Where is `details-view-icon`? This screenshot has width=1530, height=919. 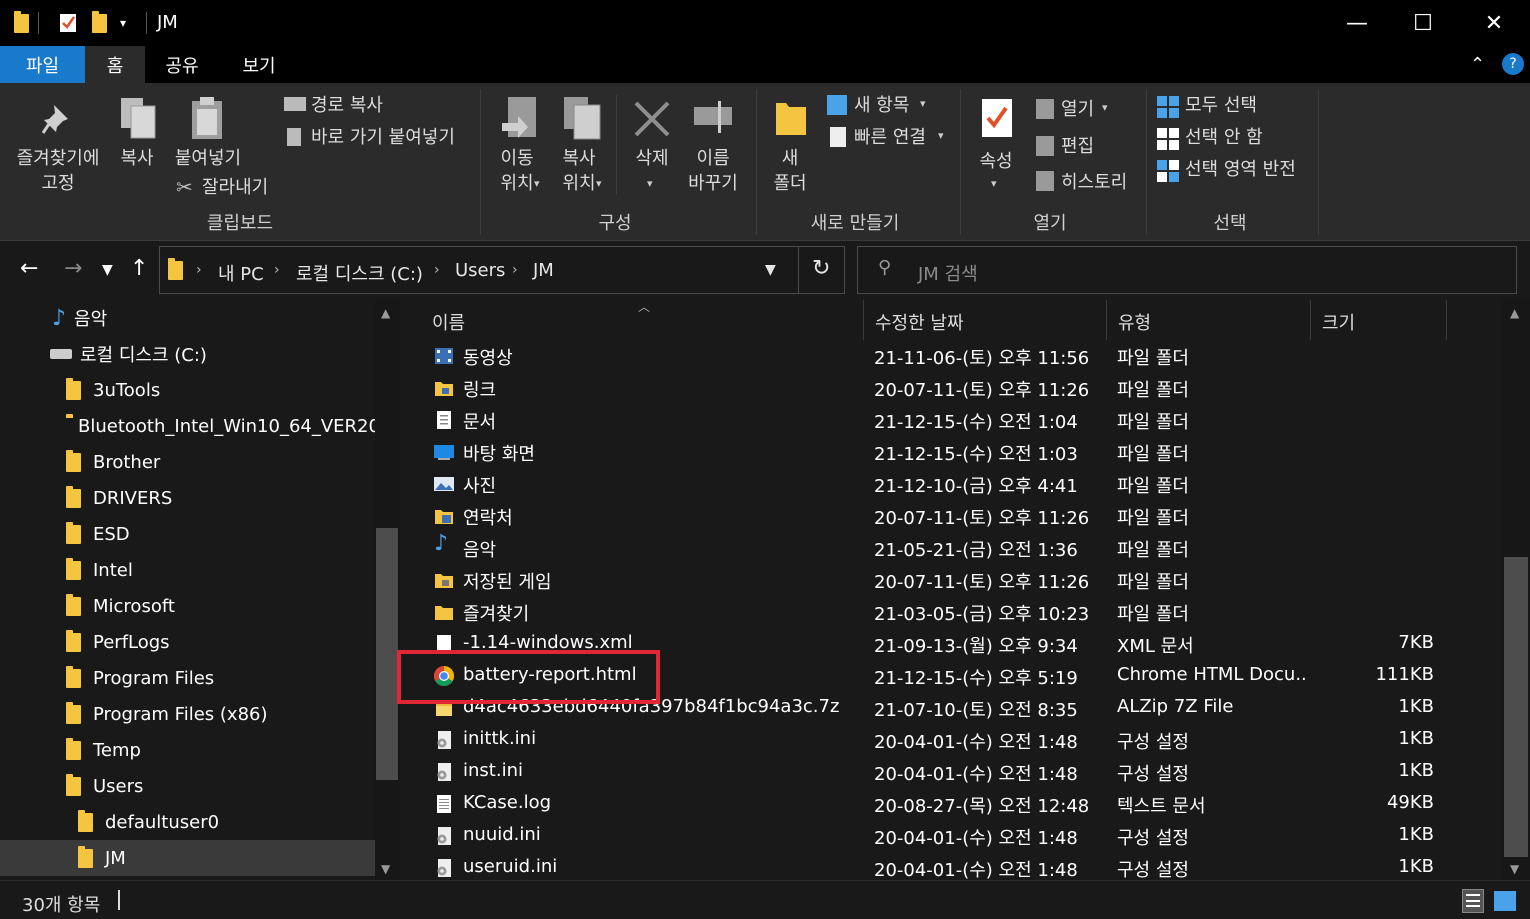
details-view-icon is located at coordinates (1473, 901).